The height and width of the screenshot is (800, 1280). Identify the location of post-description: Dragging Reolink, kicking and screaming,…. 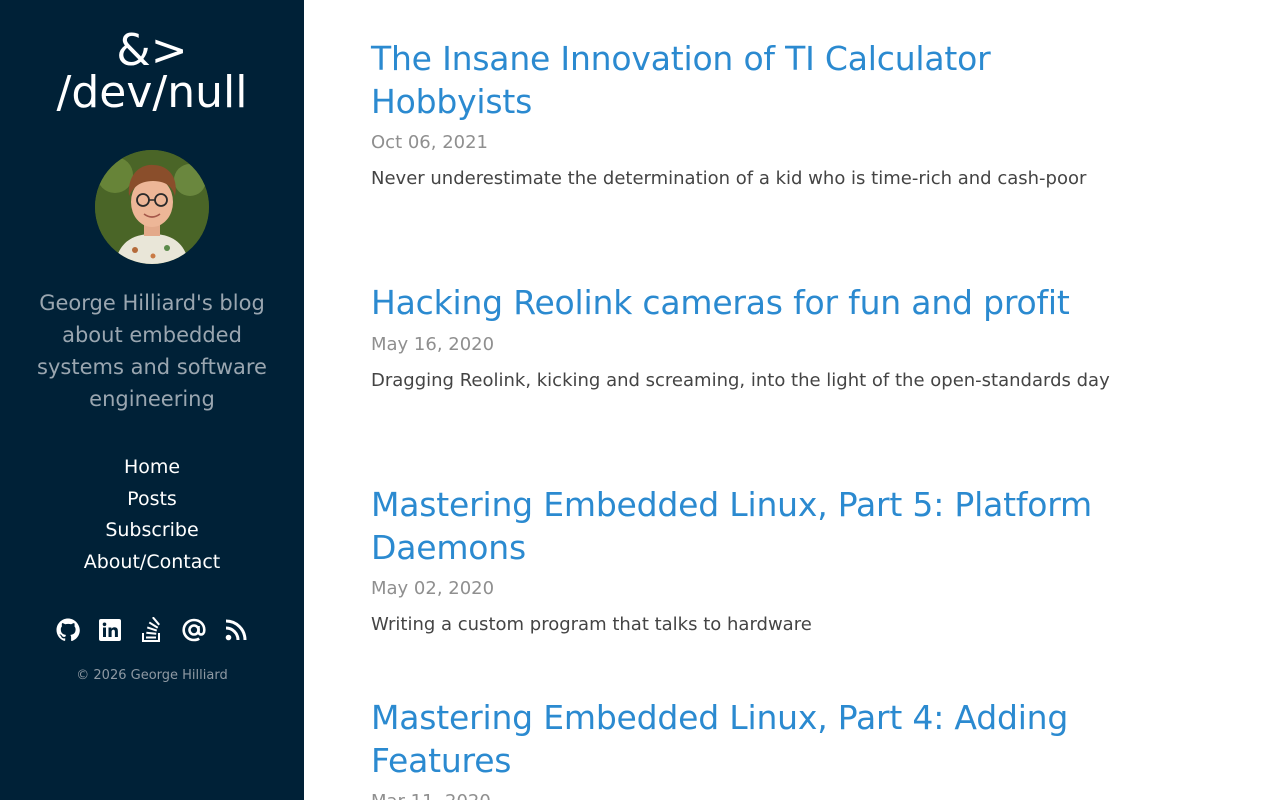
(740, 380).